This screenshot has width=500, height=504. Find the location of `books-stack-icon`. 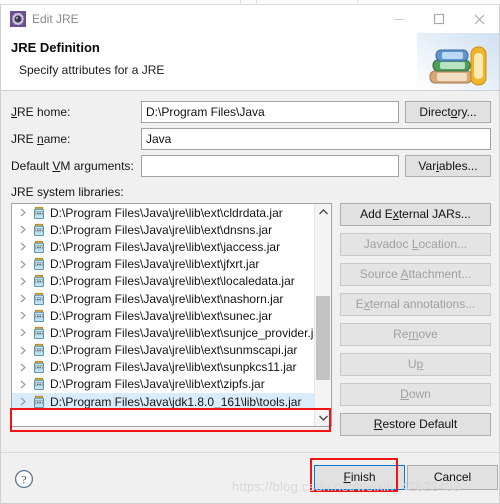

books-stack-icon is located at coordinates (458, 61).